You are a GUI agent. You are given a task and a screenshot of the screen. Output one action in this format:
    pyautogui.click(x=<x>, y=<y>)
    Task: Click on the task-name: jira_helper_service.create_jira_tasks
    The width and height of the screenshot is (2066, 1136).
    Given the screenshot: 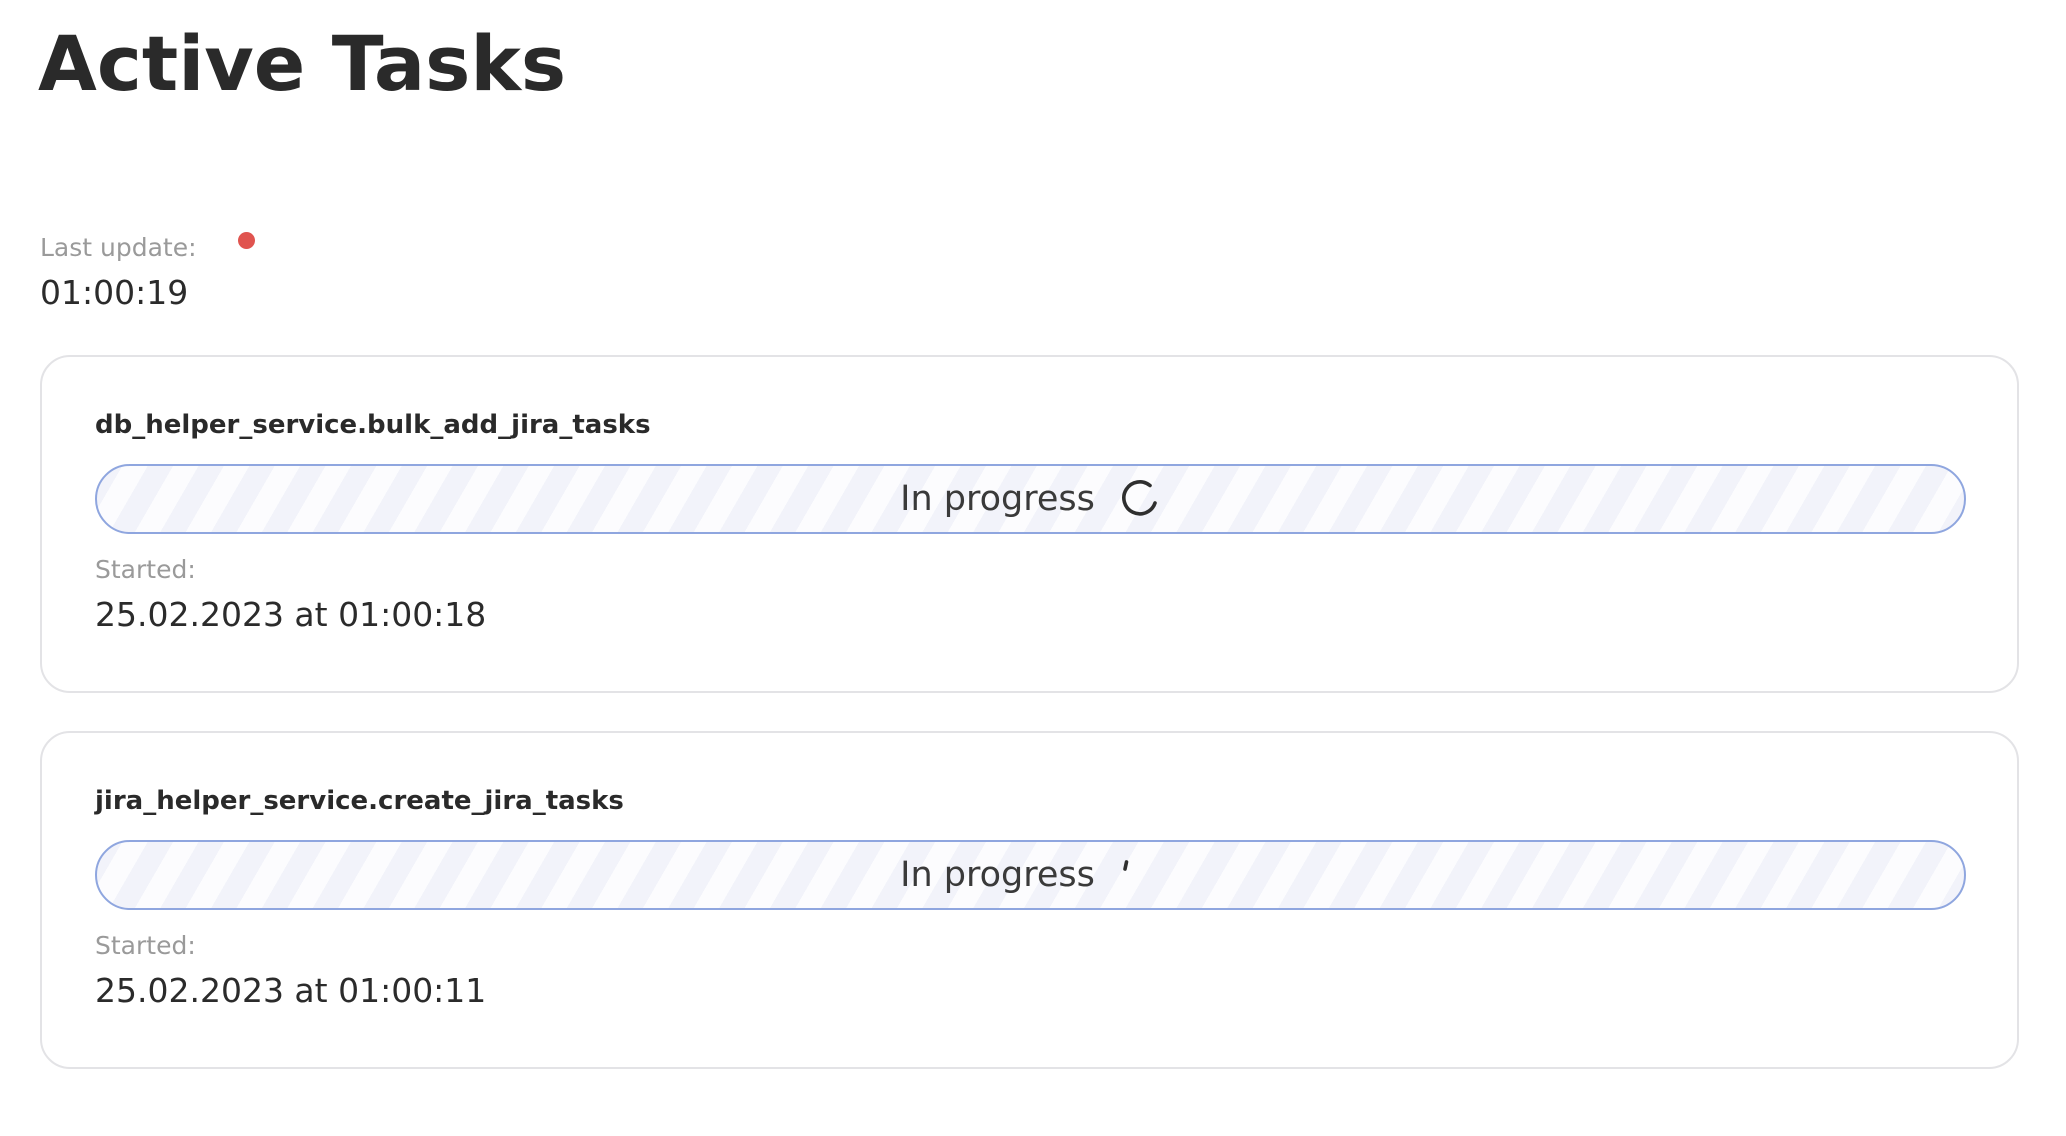 What is the action you would take?
    pyautogui.click(x=359, y=801)
    